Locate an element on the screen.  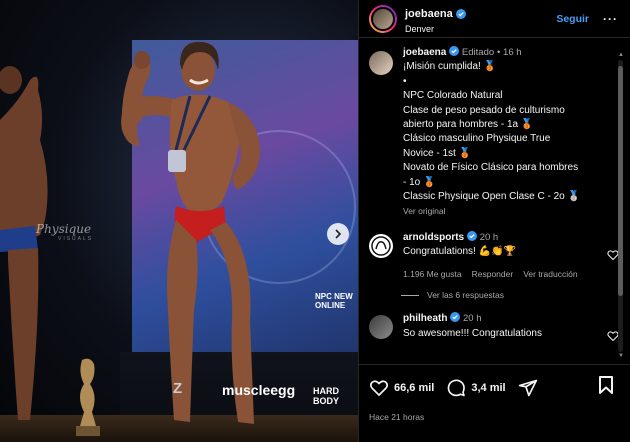
caption-time: 16 h is located at coordinates (512, 52).